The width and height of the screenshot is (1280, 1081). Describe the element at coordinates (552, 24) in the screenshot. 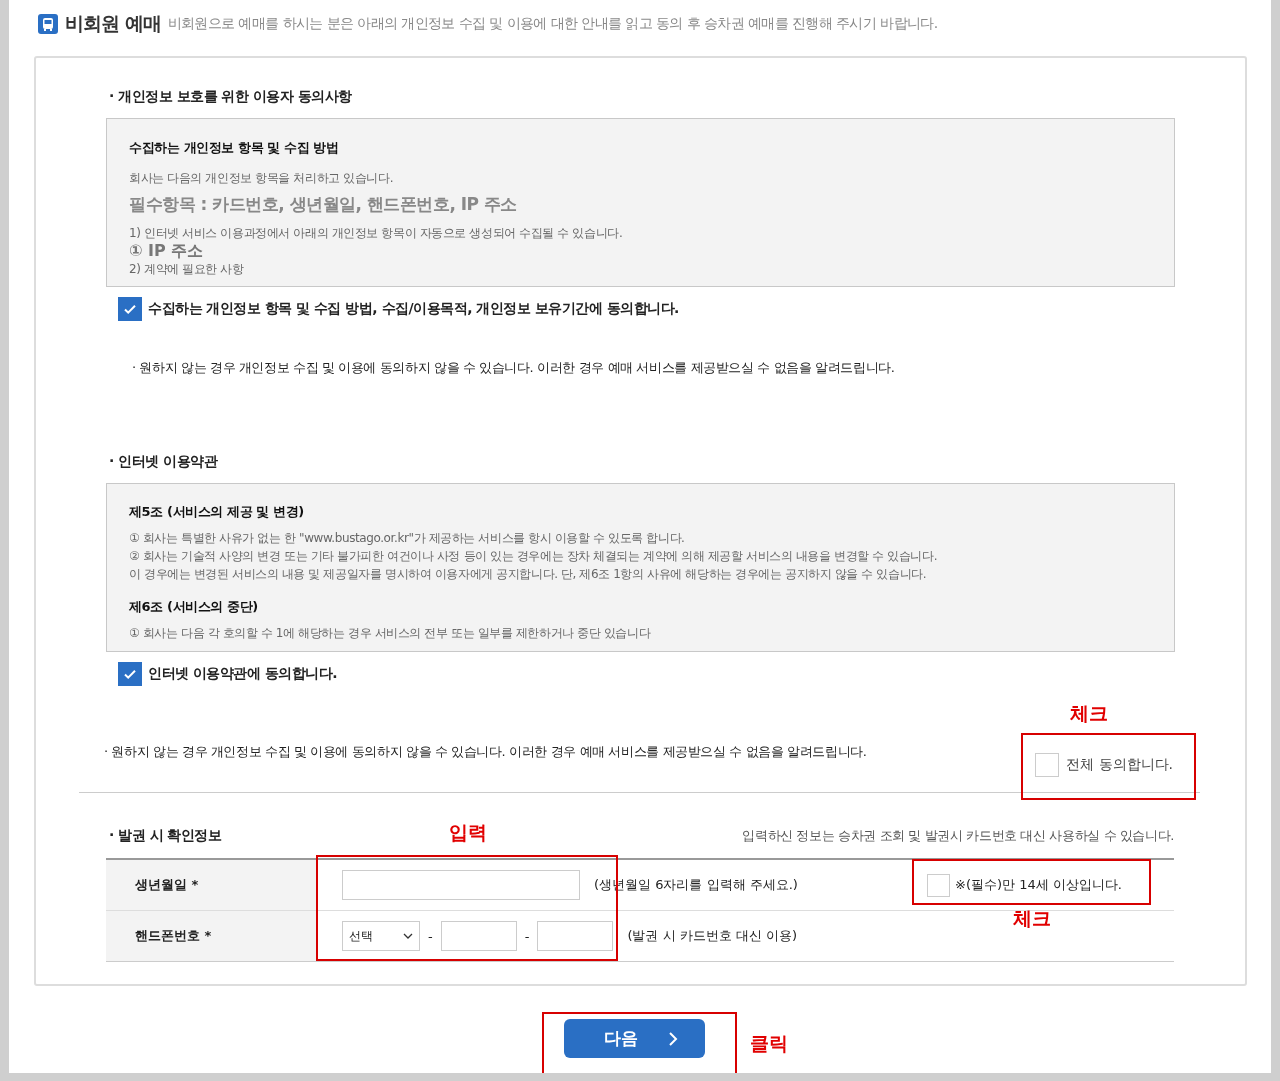

I see `page-description: 비회원으로 예매를 하시는 분은 아래의 개인정보 수집 및 이용에 대한 안내를 읽고 동의 후 승차권 예매를 진행해 주시기 바랍니다.` at that location.